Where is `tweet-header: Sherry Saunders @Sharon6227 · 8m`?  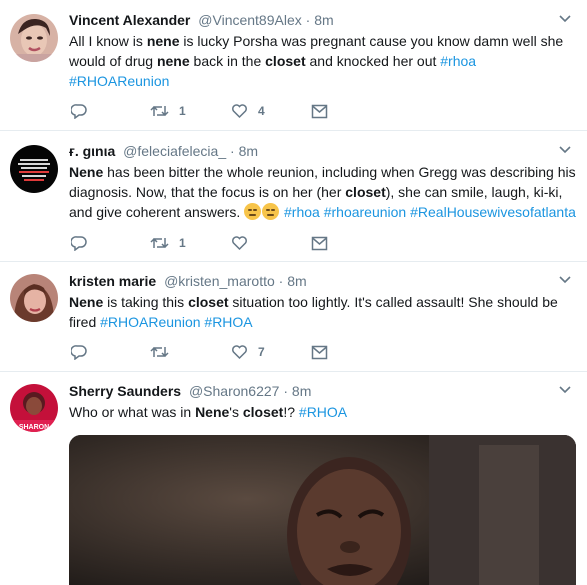
tweet-header: Sherry Saunders @Sharon6227 · 8m is located at coordinates (321, 391).